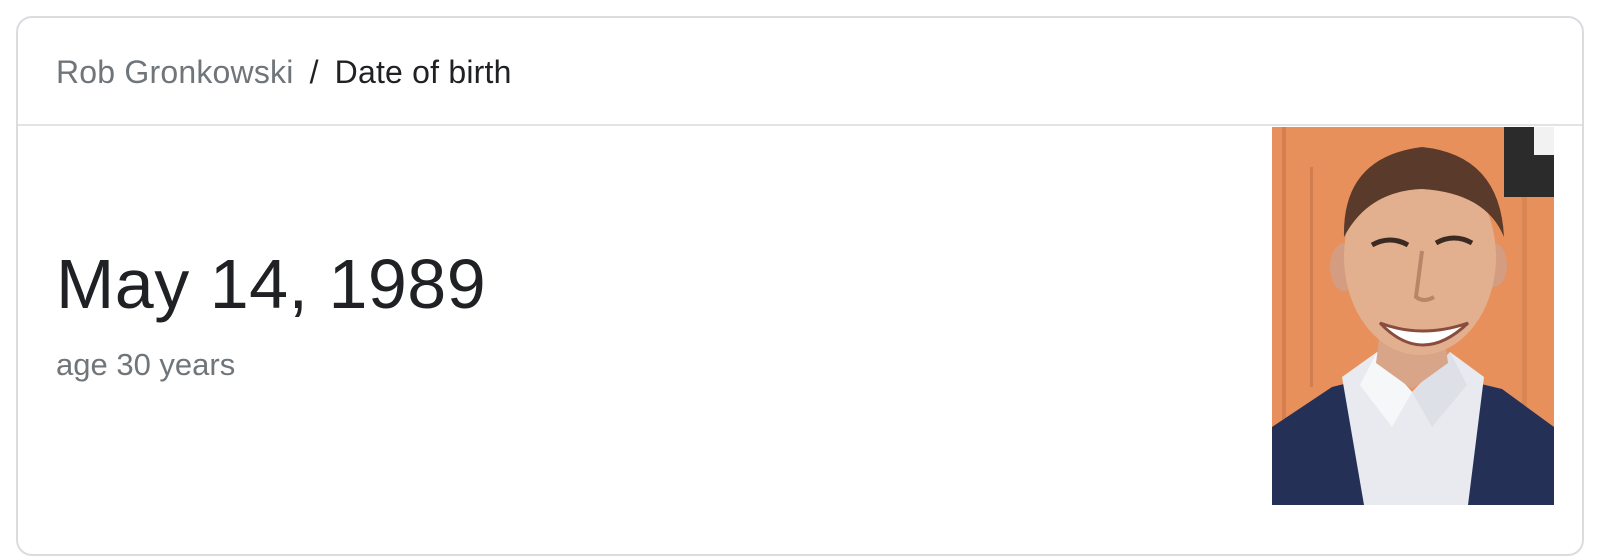  Describe the element at coordinates (175, 72) in the screenshot. I see `breadcrumb-entity-link: Rob Gronkowski` at that location.